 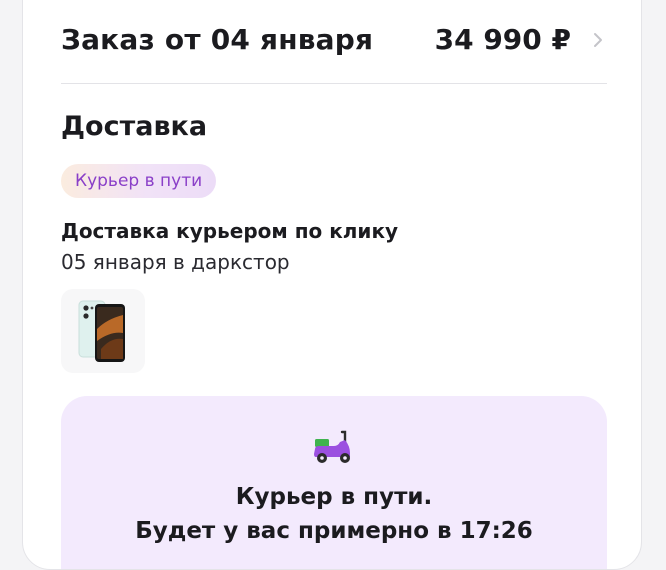 What do you see at coordinates (334, 497) in the screenshot?
I see `courier-status-text: Курьер в пути.` at bounding box center [334, 497].